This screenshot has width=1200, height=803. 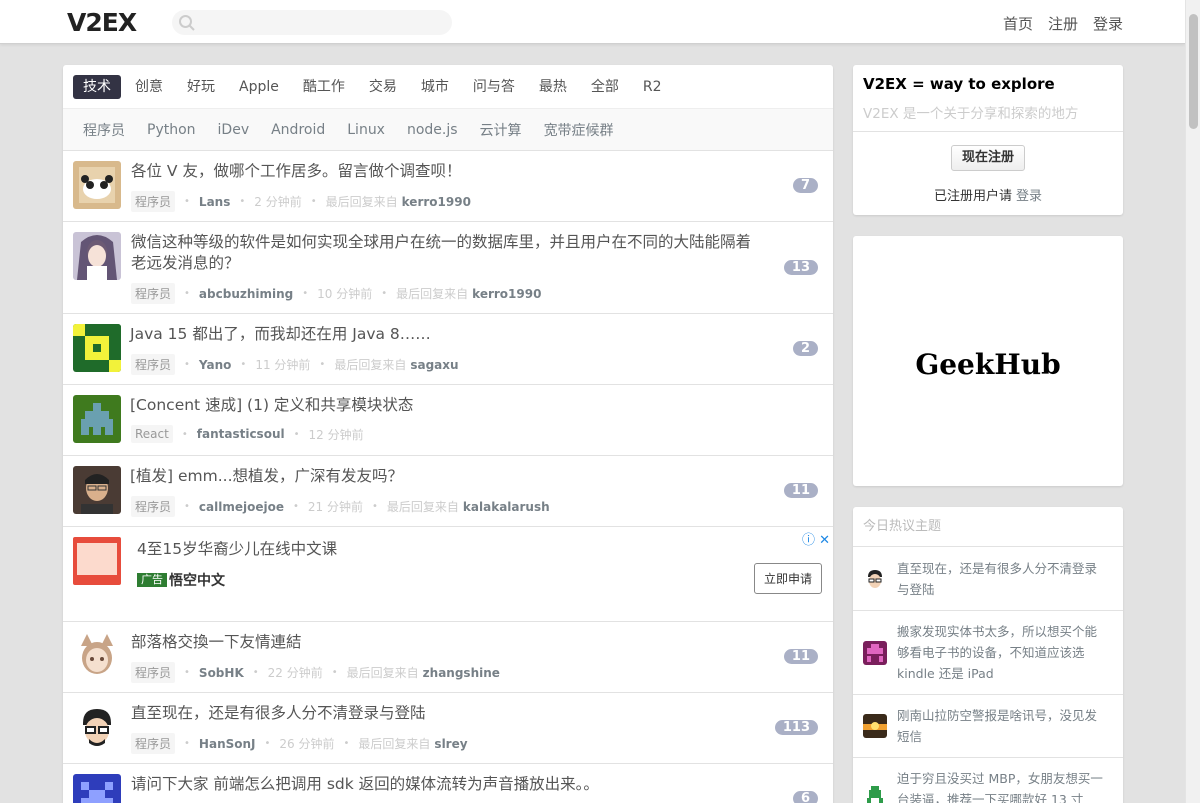 I want to click on node-tag: React, so click(x=152, y=434).